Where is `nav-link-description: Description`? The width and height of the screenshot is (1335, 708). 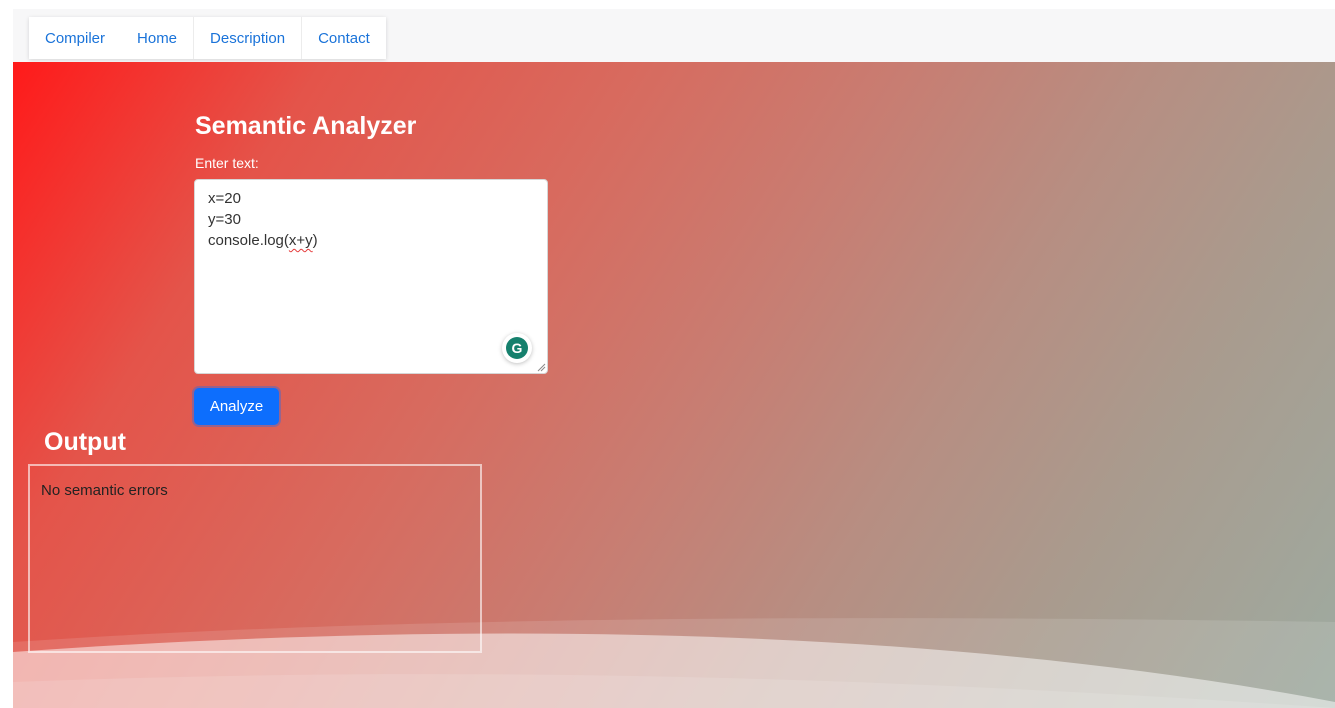 nav-link-description: Description is located at coordinates (247, 38).